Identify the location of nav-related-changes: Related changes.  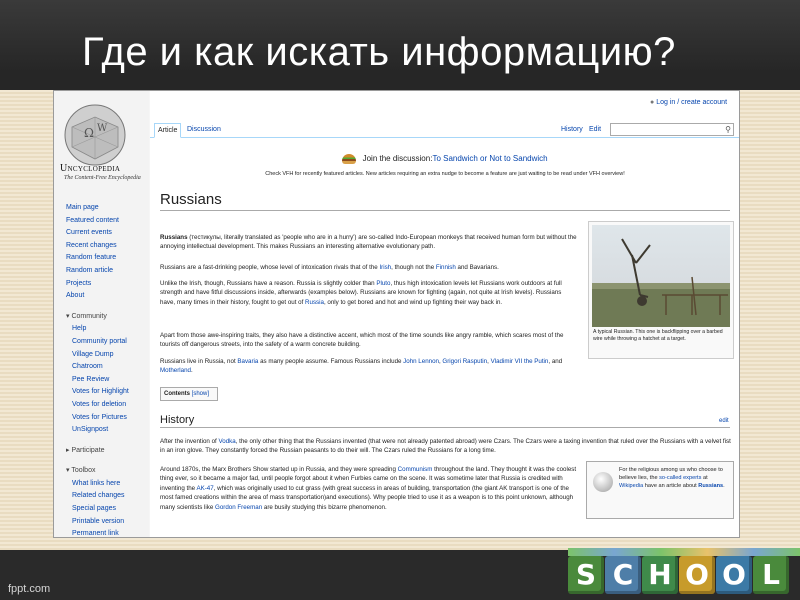
(109, 496).